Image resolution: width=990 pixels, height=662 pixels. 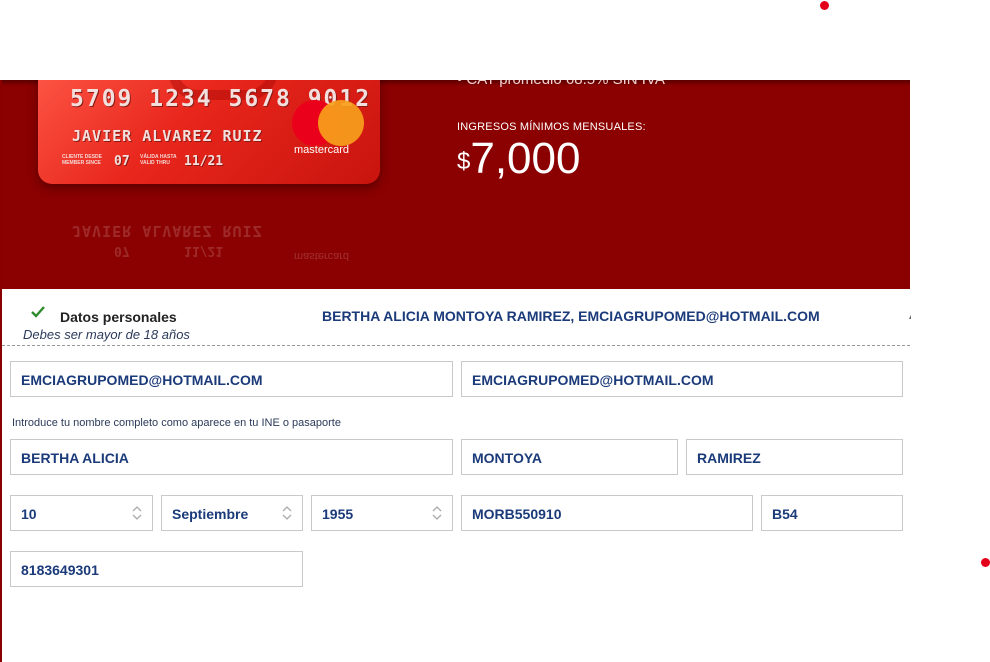 What do you see at coordinates (75, 458) in the screenshot?
I see `first-name-value: BERTHA ALICIA` at bounding box center [75, 458].